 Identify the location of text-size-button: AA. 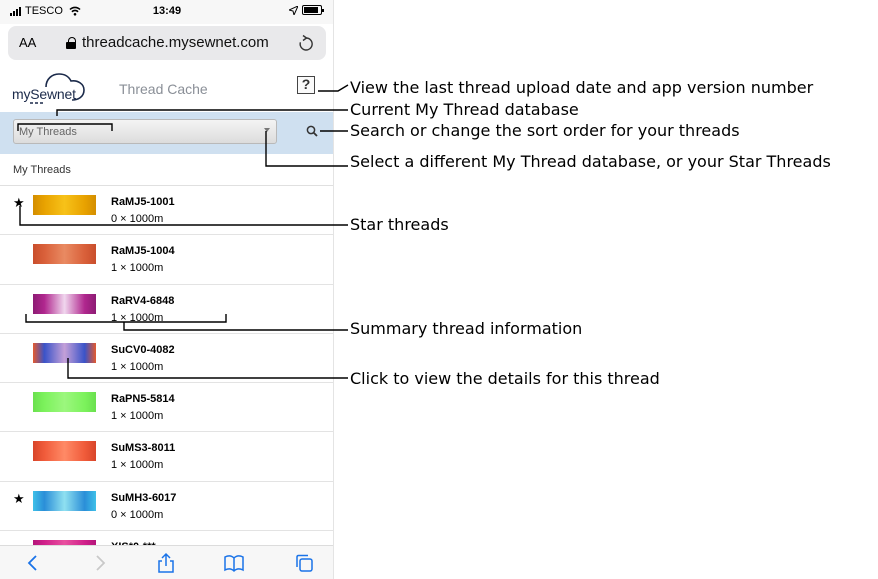
(27, 42).